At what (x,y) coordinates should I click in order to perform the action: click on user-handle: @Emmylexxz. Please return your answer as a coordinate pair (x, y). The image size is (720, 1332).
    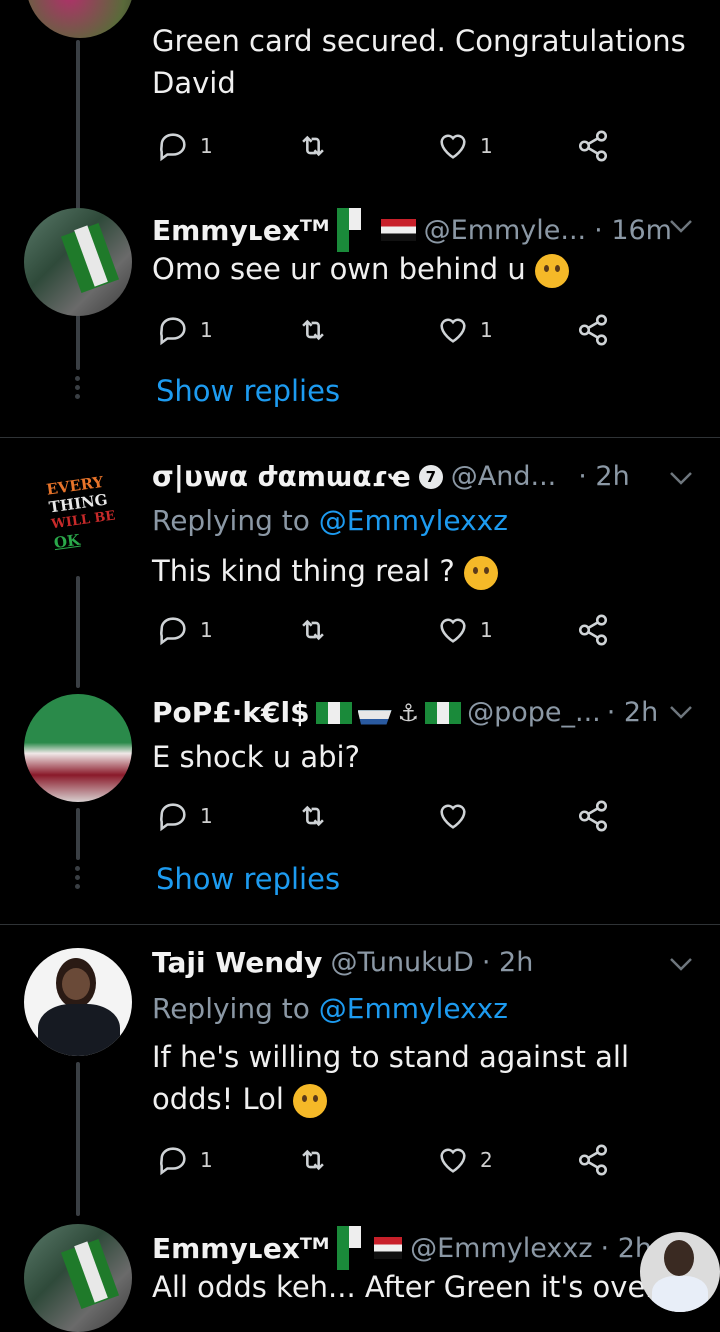
    Looking at the image, I should click on (501, 1248).